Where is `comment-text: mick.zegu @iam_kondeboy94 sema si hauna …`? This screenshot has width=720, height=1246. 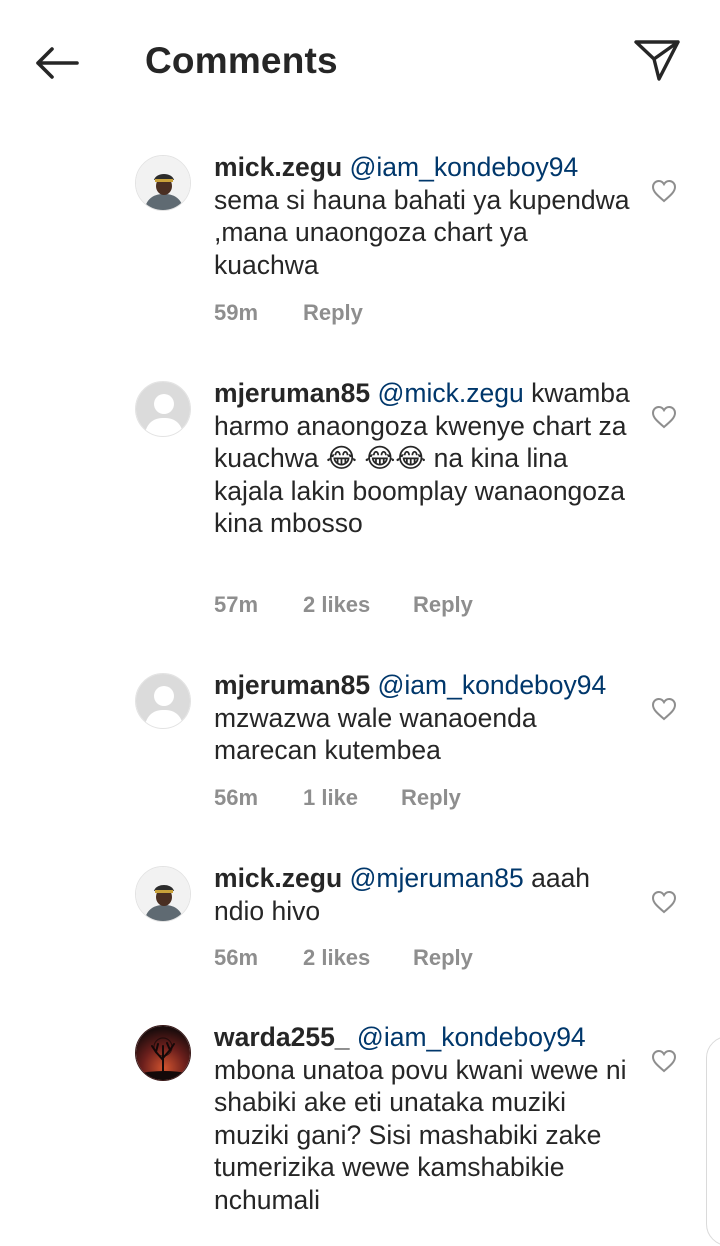
comment-text: mick.zegu @iam_kondeboy94 sema si hauna … is located at coordinates (424, 216).